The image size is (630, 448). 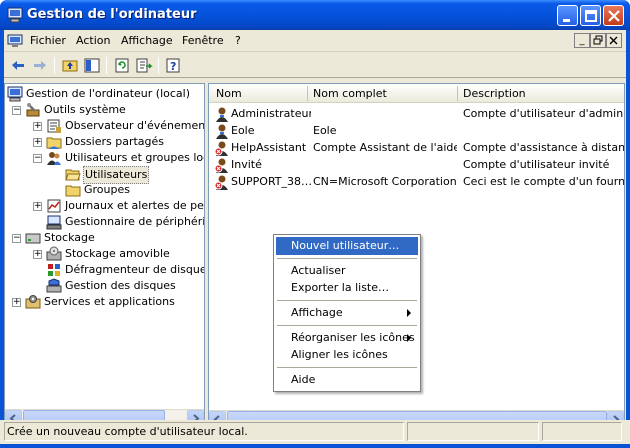 I want to click on menu-item-view: Affichage, so click(x=347, y=313).